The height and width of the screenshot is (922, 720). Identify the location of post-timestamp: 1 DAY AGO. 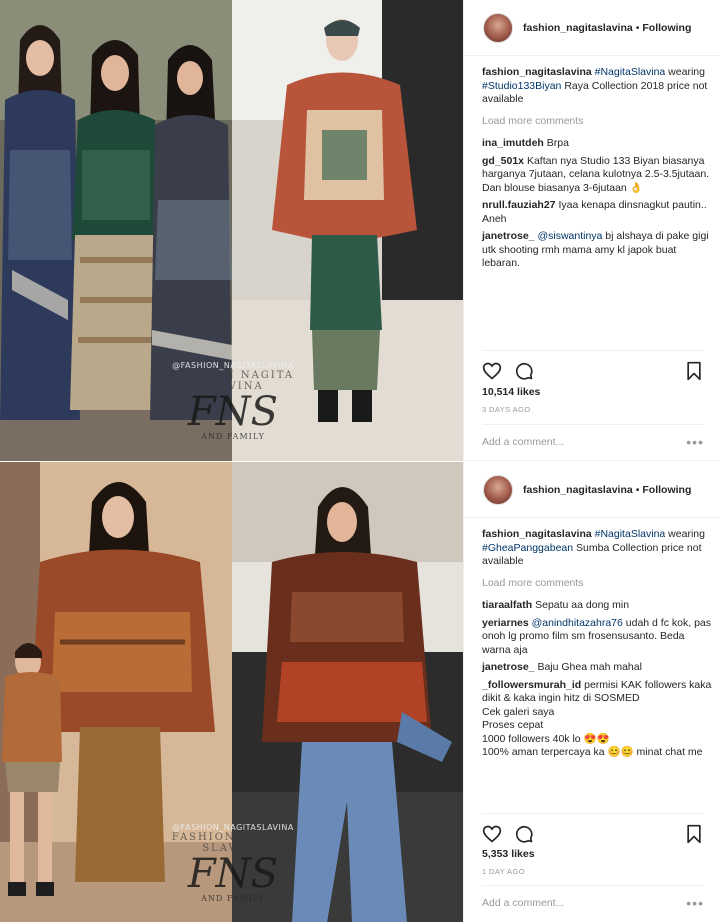
(503, 871).